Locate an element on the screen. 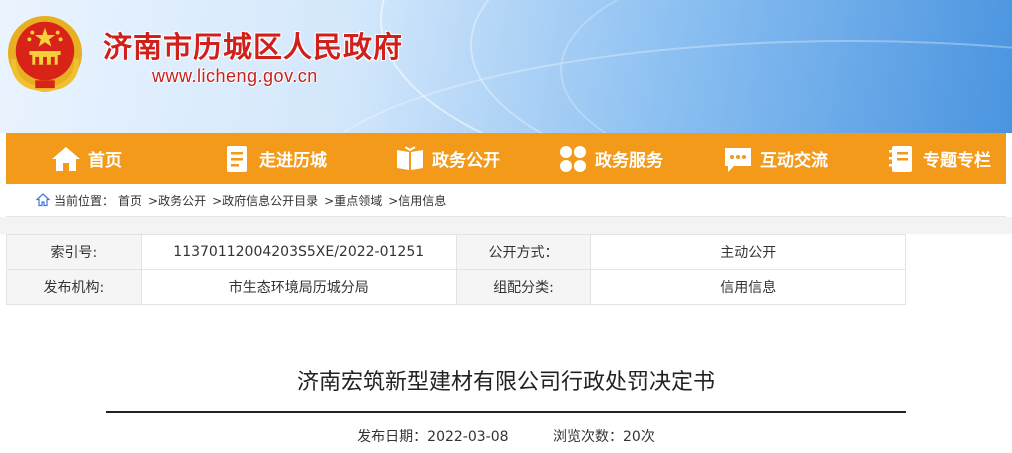  notebook-icon is located at coordinates (900, 158).